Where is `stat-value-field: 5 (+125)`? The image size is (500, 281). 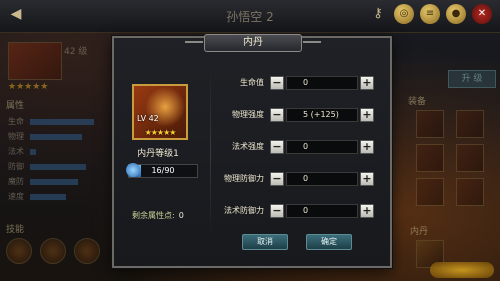
stat-value-field: 5 (+125) is located at coordinates (322, 115).